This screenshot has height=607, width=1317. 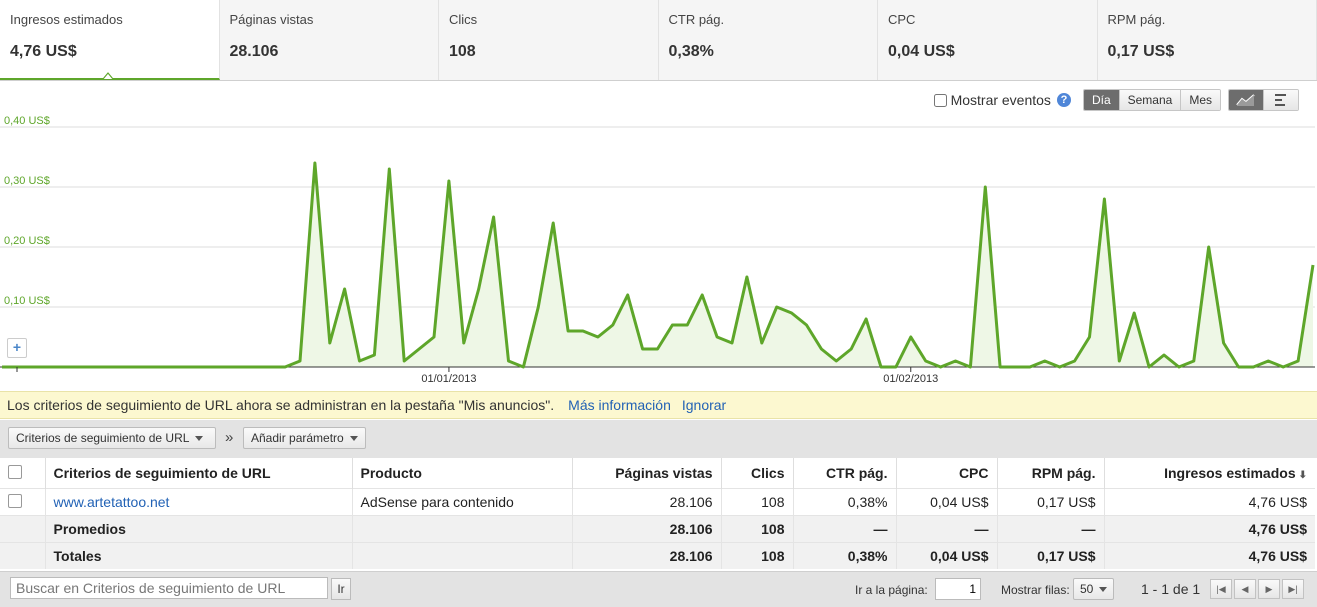 What do you see at coordinates (1221, 589) in the screenshot?
I see `first-page-icon: |◀` at bounding box center [1221, 589].